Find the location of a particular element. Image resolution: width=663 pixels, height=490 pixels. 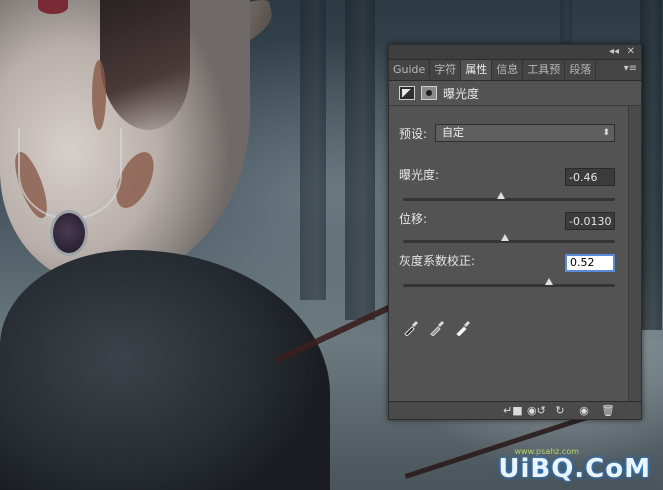

exposure-adjustment-icon is located at coordinates (407, 93).